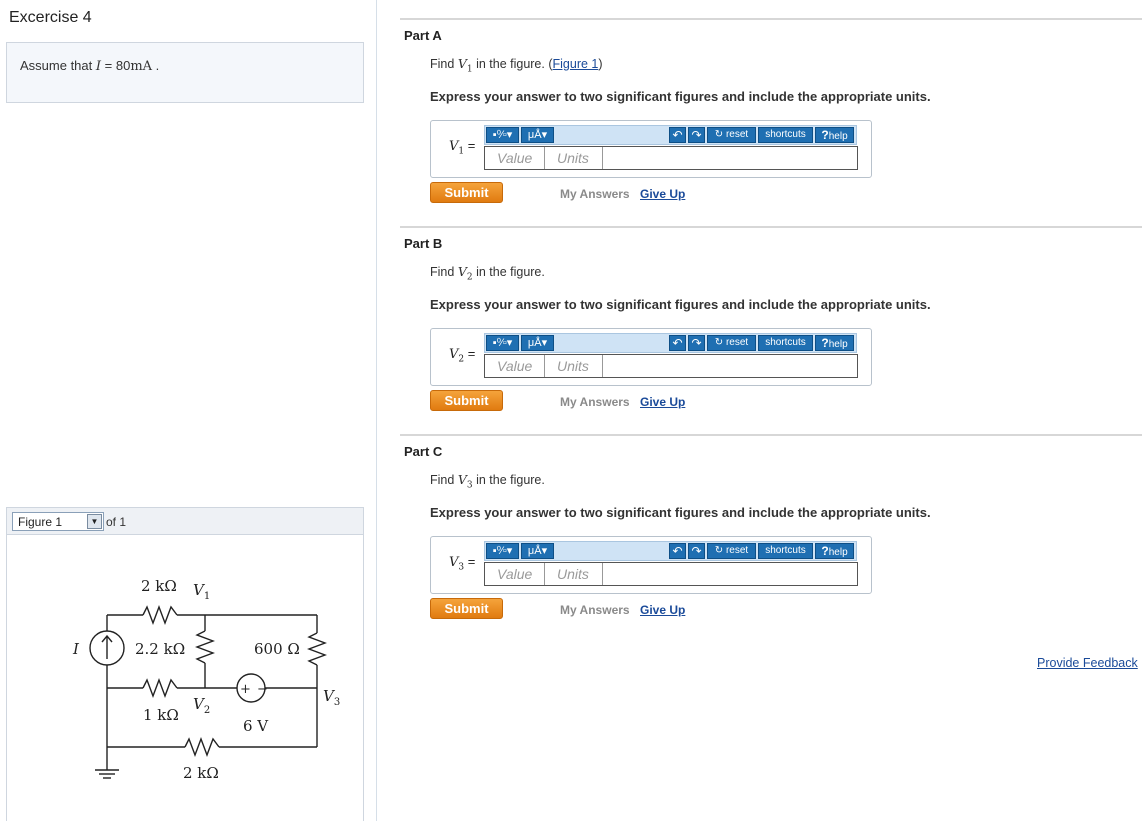  Describe the element at coordinates (201, 773) in the screenshot. I see `label-r-bottom: 2 kΩ` at that location.